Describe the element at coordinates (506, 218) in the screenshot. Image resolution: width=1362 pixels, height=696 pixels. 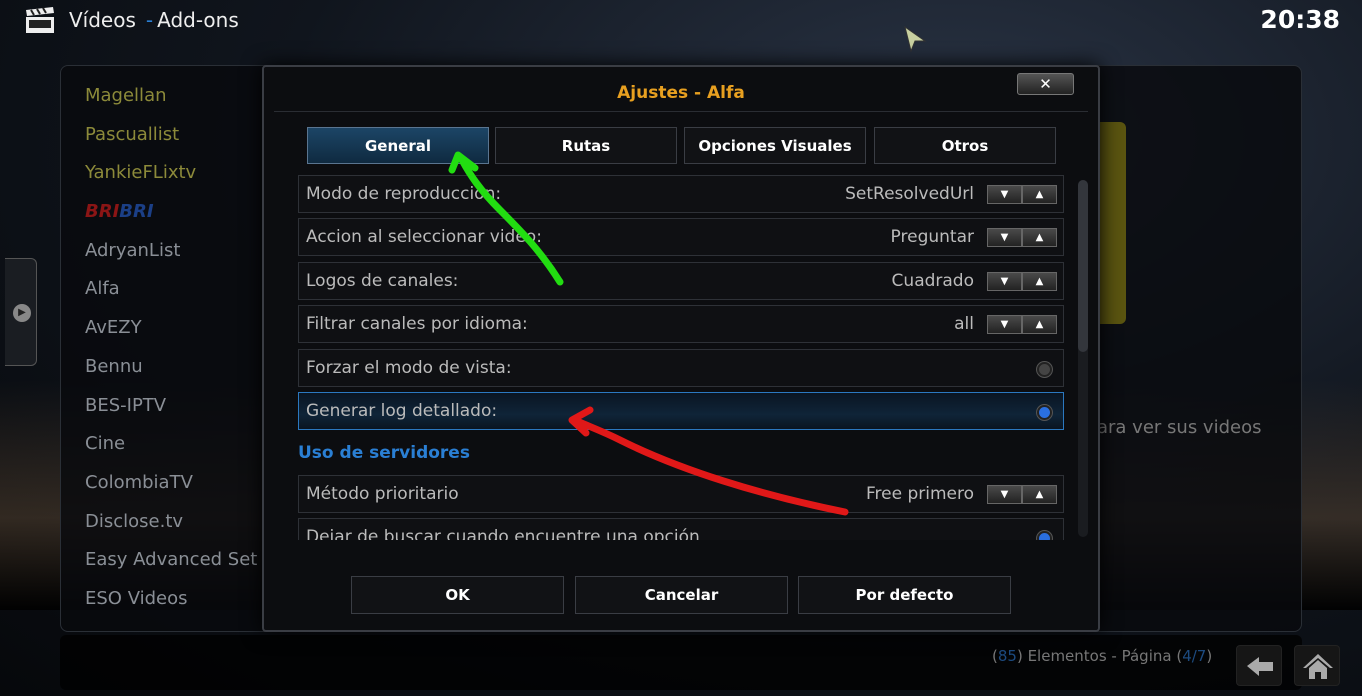
I see `green-annotation-arrow` at that location.